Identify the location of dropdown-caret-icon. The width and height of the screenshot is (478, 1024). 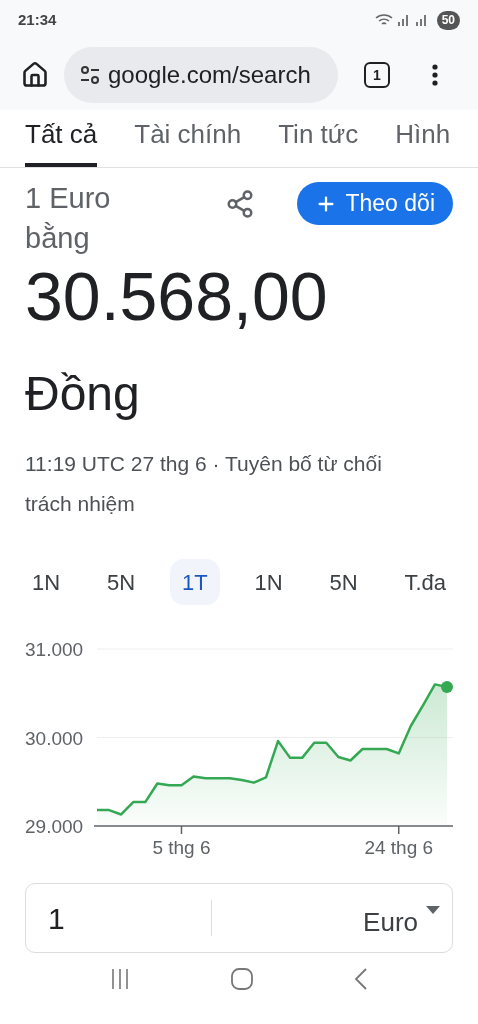
(433, 910).